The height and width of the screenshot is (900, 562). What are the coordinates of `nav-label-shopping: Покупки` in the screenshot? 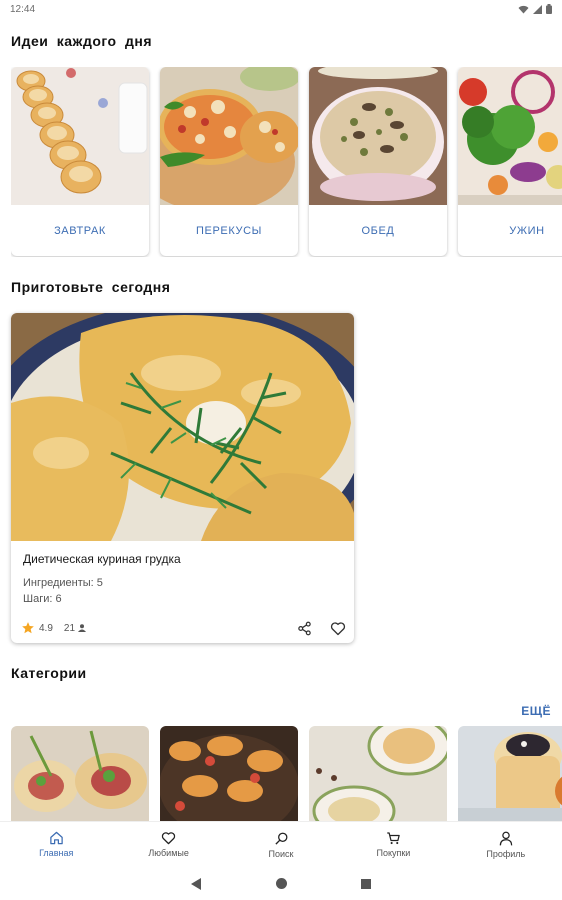 It's located at (393, 853).